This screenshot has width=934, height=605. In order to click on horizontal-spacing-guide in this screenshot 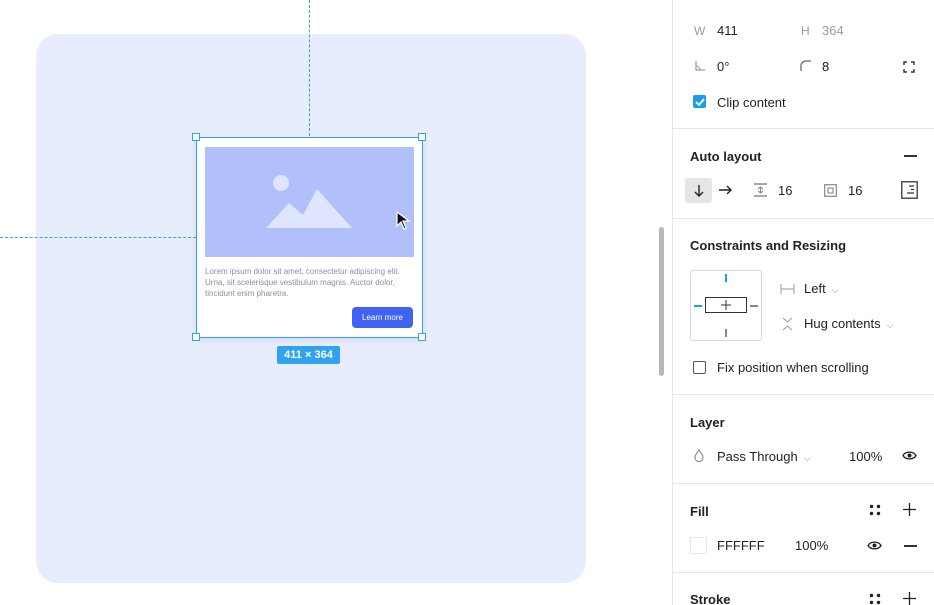, I will do `click(98, 237)`.